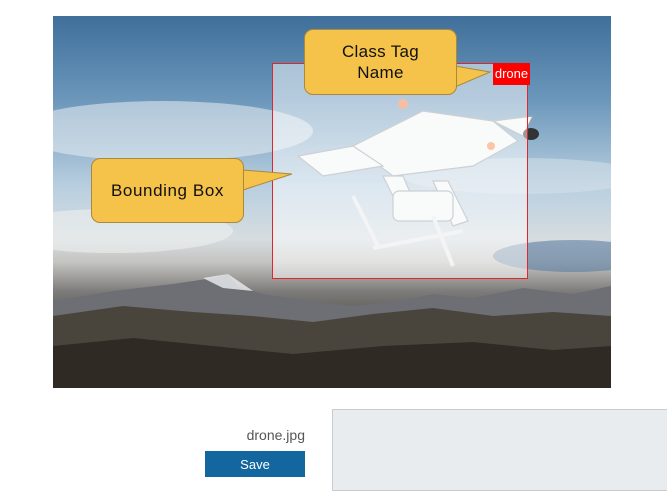 This screenshot has height=503, width=667. Describe the element at coordinates (499, 450) in the screenshot. I see `annotation-panel` at that location.